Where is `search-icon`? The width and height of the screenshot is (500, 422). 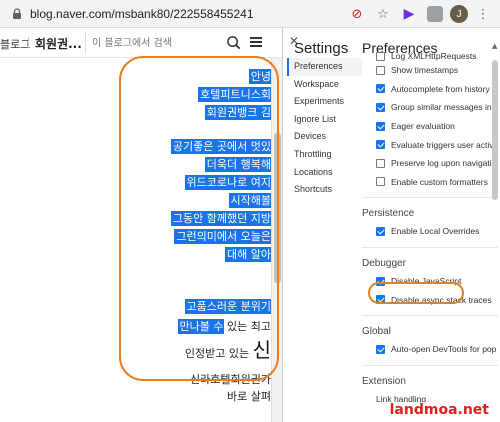
search-icon is located at coordinates (233, 42).